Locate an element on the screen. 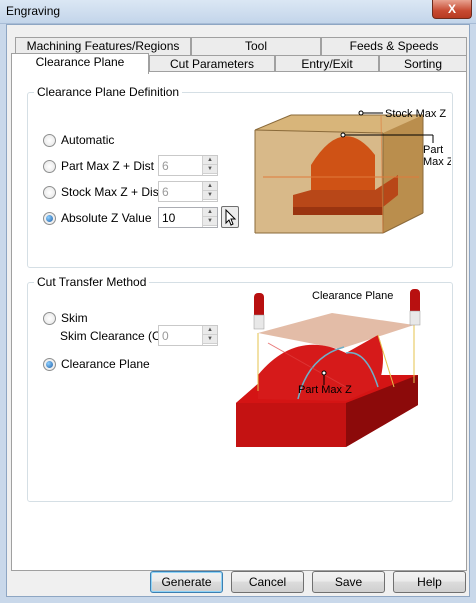 This screenshot has height=603, width=476. part-max-z-label: Part Max Z is located at coordinates (325, 390).